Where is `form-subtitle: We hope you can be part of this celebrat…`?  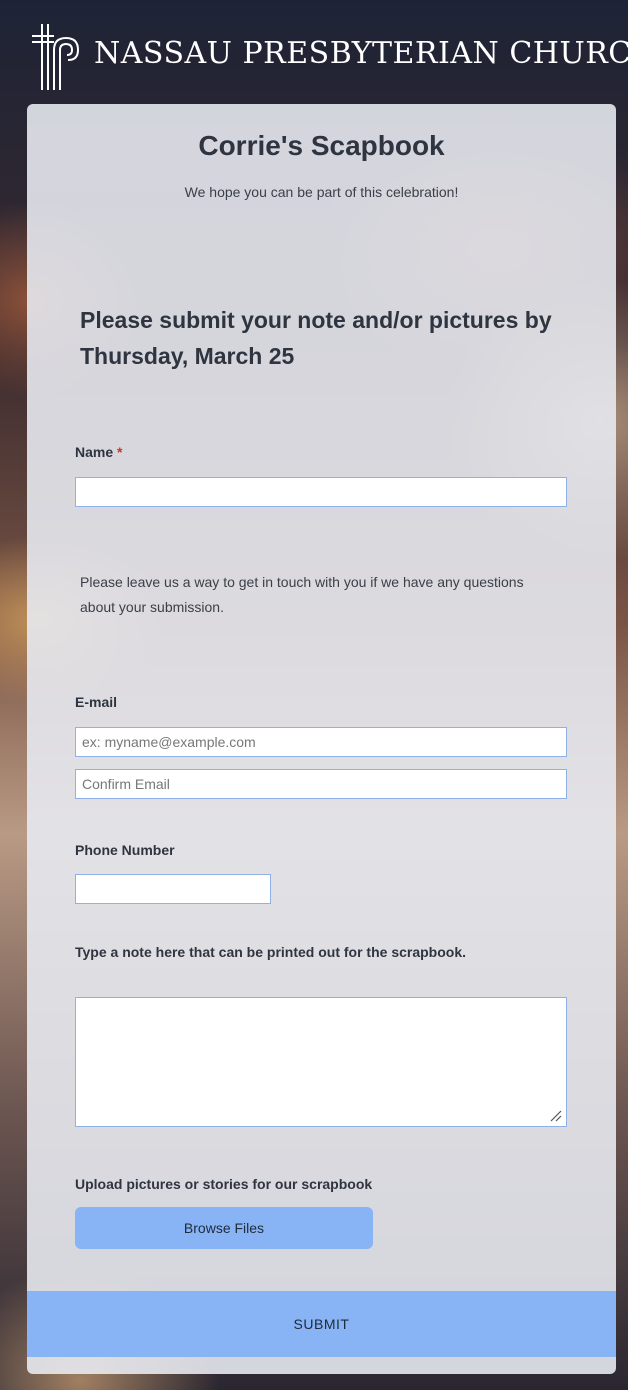
form-subtitle: We hope you can be part of this celebrat… is located at coordinates (321, 192).